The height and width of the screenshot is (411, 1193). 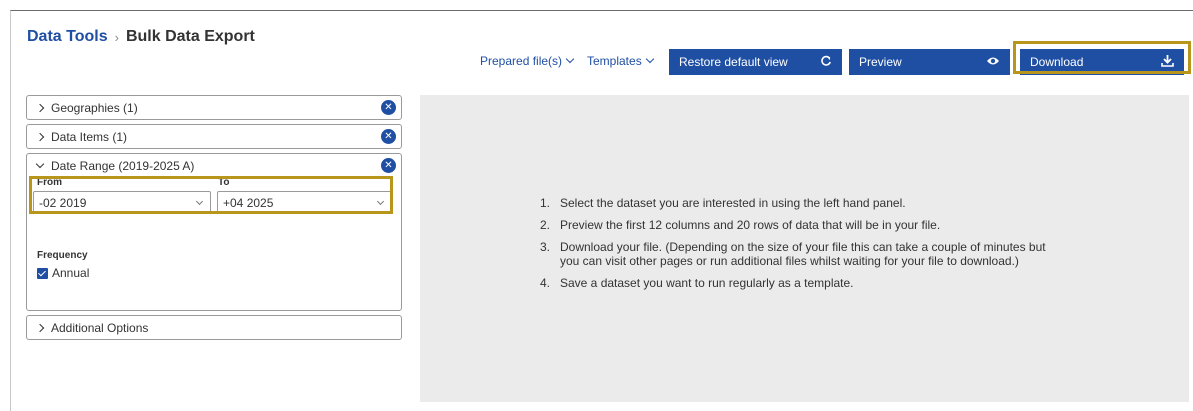 I want to click on frequency-label: Frequency, so click(x=62, y=255).